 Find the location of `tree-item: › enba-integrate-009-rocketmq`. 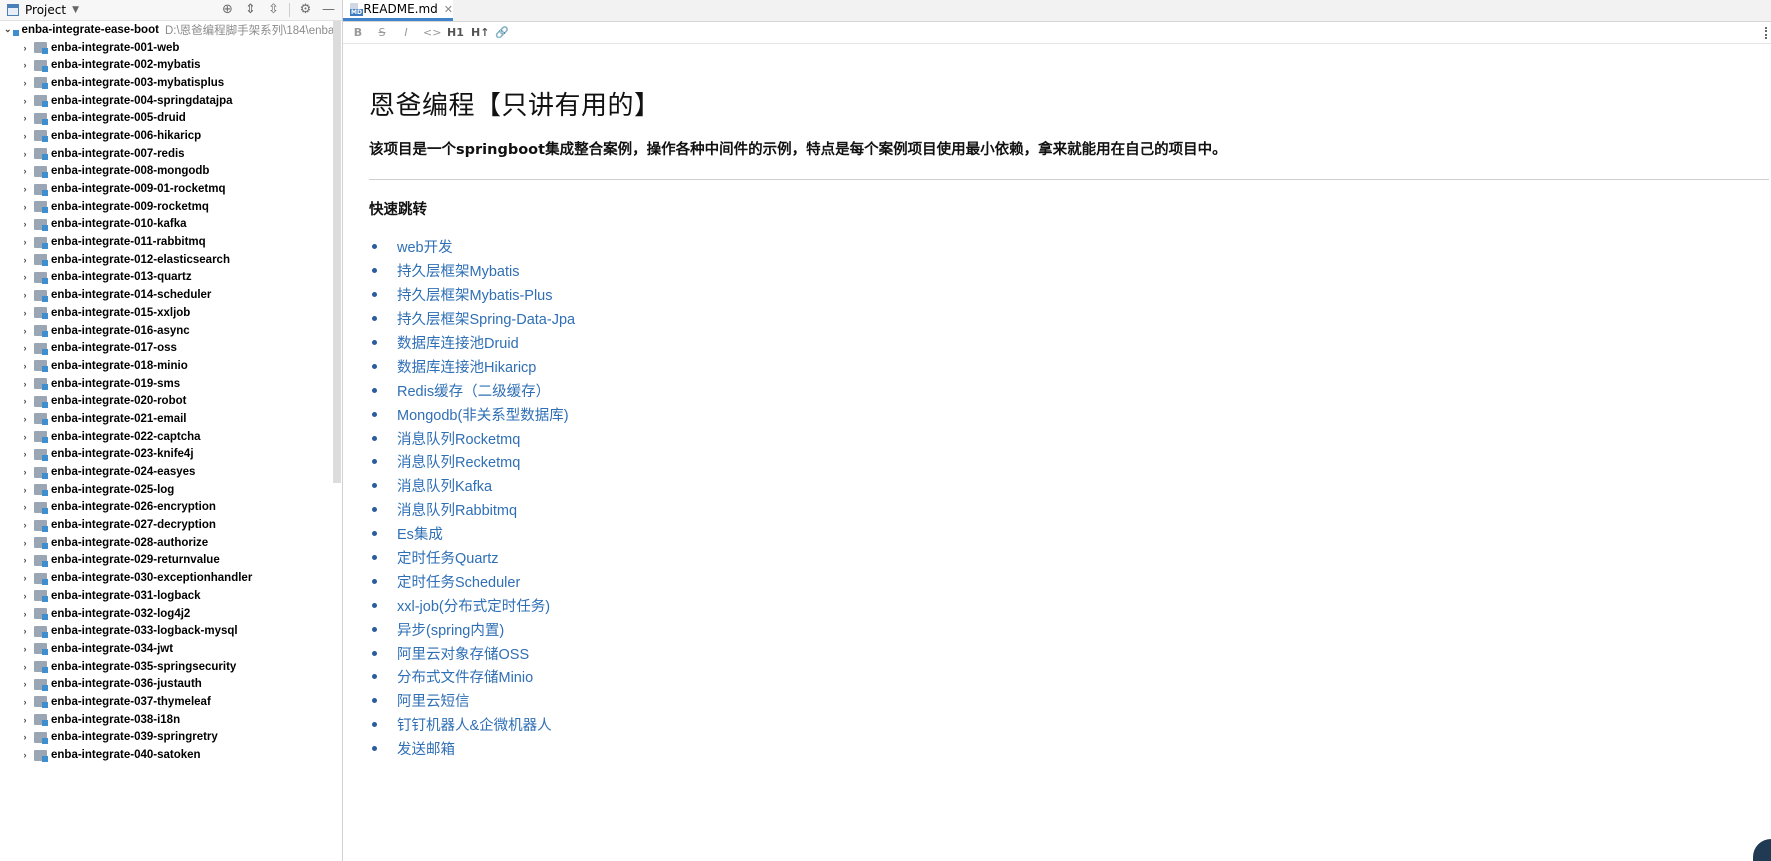

tree-item: › enba-integrate-009-rocketmq is located at coordinates (166, 207).